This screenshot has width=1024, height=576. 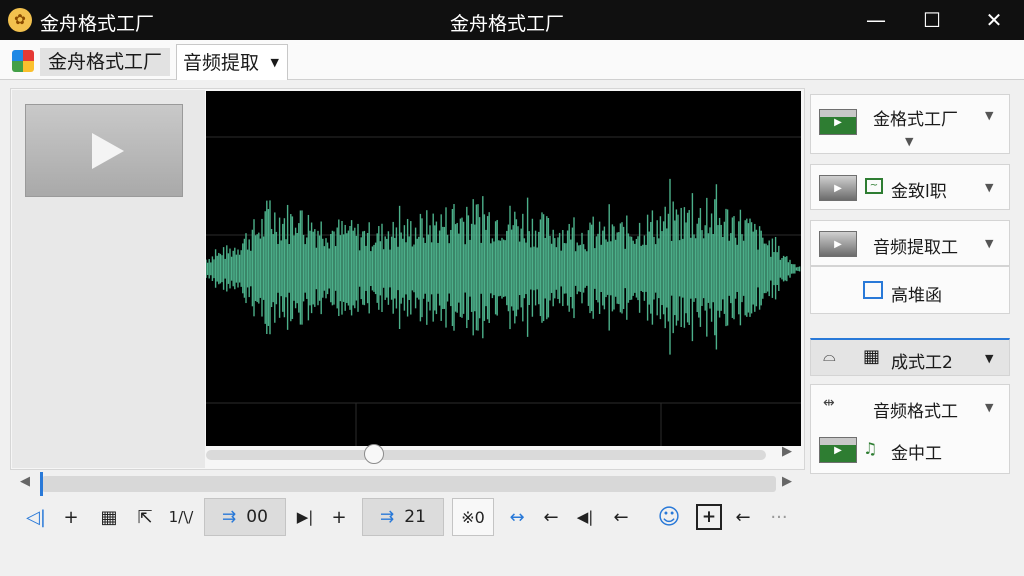 What do you see at coordinates (486, 455) in the screenshot?
I see `scroll-track` at bounding box center [486, 455].